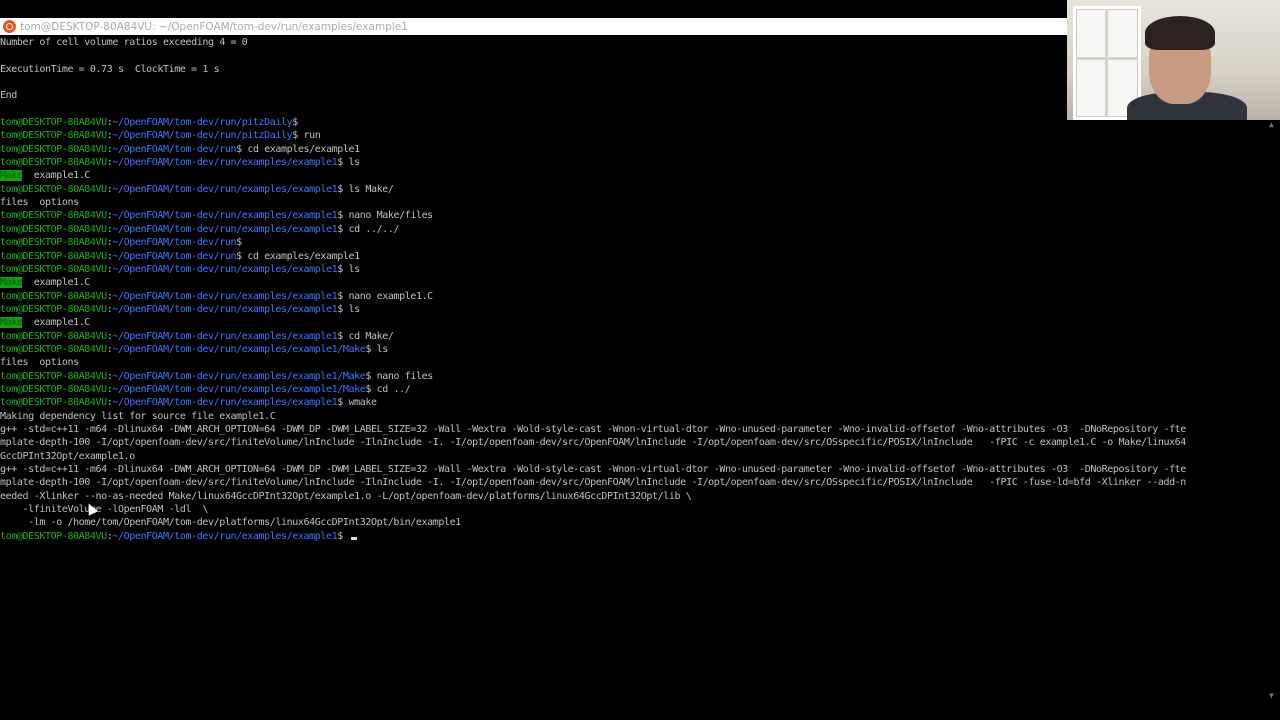  Describe the element at coordinates (1173, 60) in the screenshot. I see `webcam-overlay` at that location.